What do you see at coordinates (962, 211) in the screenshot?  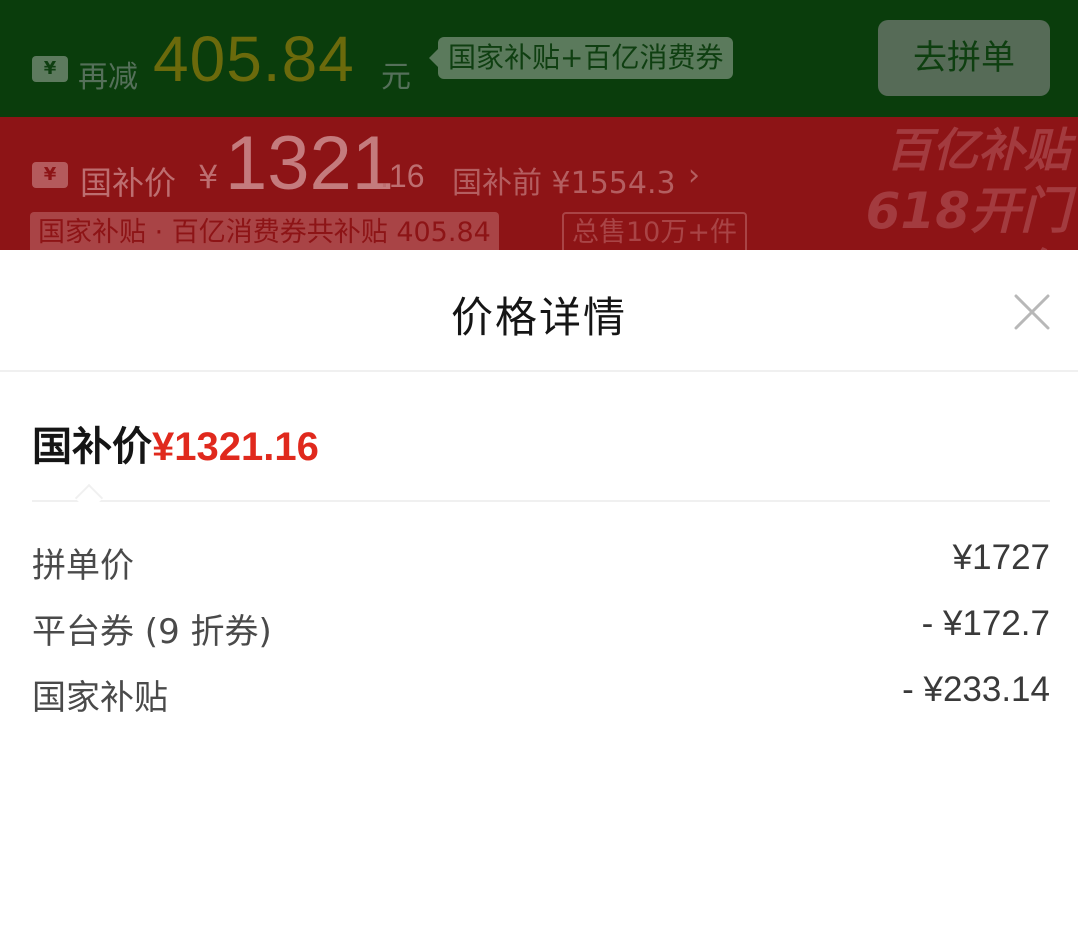 I see `promo-badge: 百亿补贴 618开门红` at bounding box center [962, 211].